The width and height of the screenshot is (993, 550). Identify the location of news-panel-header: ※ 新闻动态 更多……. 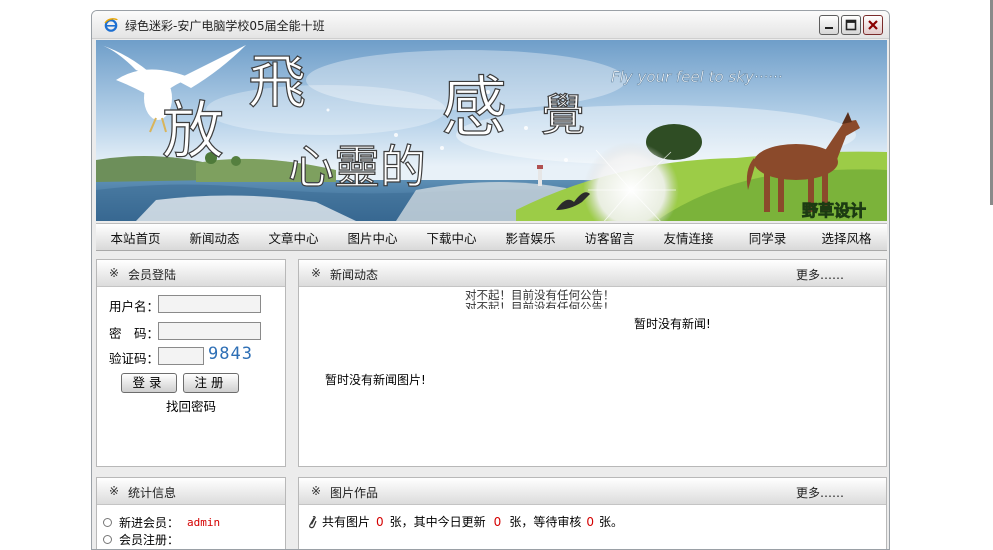
(592, 273).